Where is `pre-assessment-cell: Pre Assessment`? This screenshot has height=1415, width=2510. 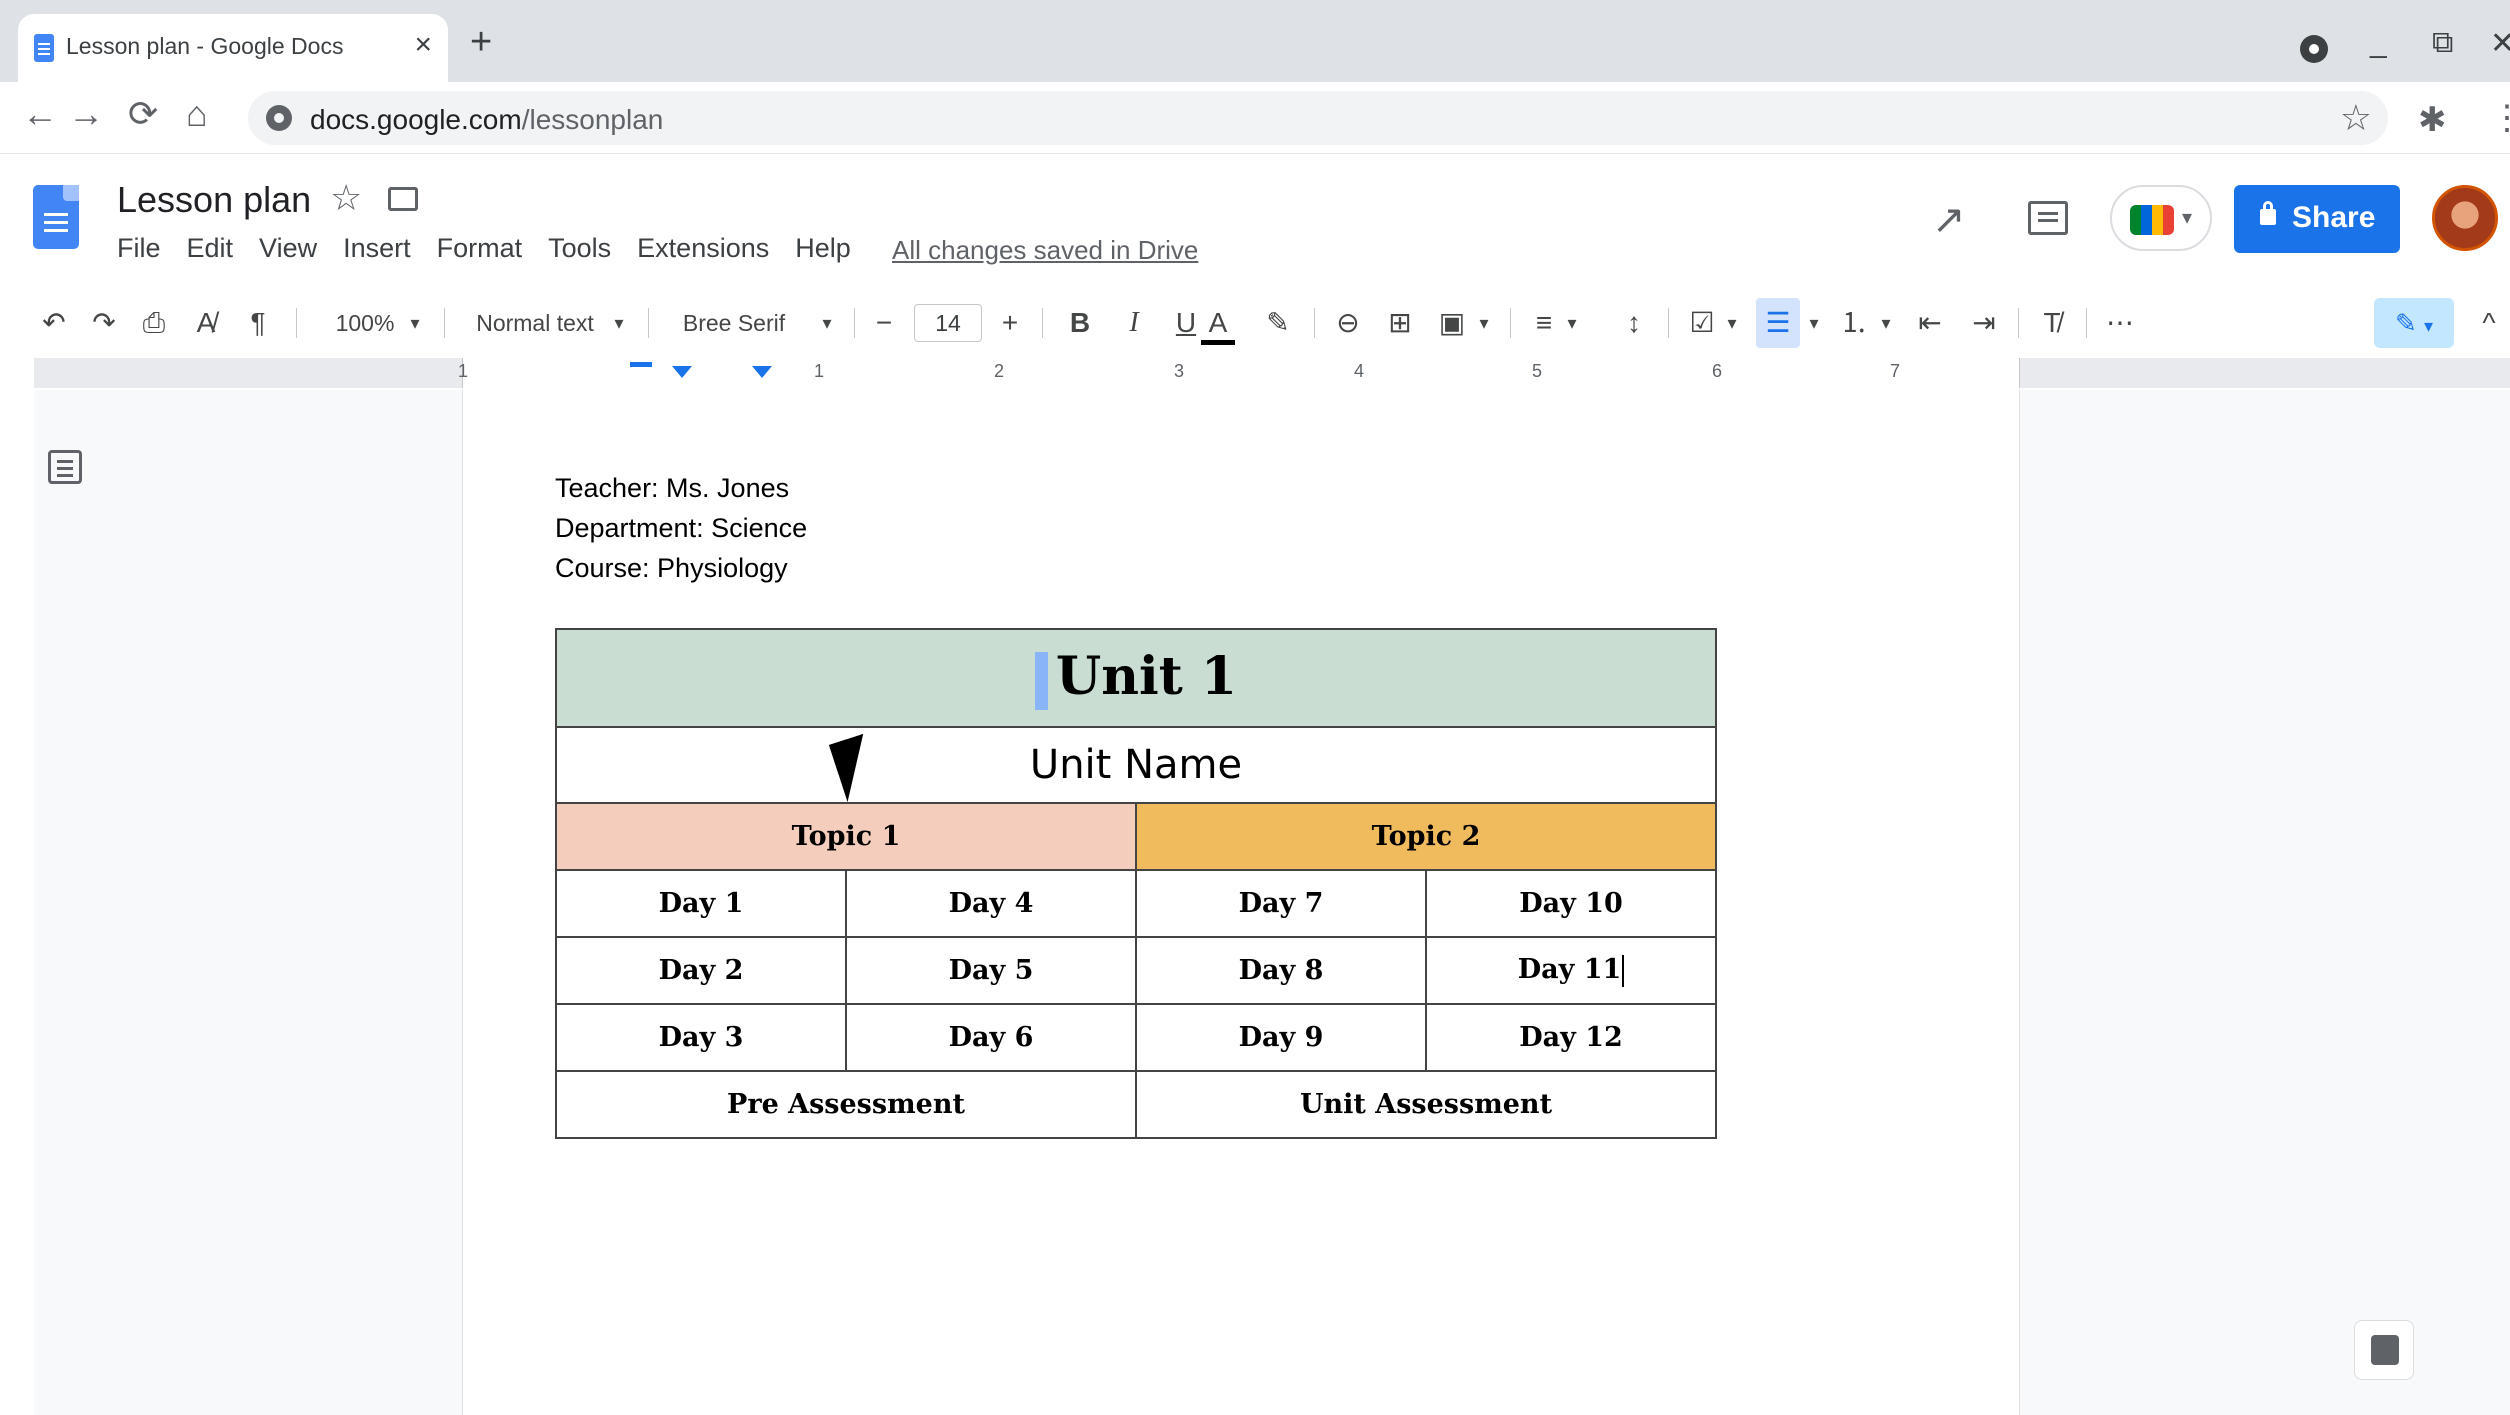 pre-assessment-cell: Pre Assessment is located at coordinates (846, 1104).